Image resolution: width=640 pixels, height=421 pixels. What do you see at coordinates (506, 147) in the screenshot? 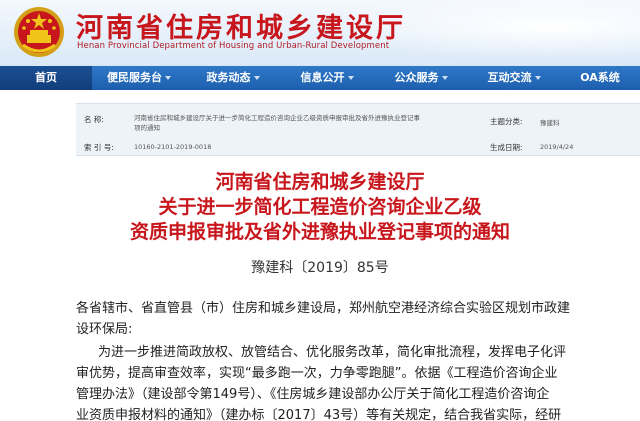
I see `meta-date-label: 生成日期:` at bounding box center [506, 147].